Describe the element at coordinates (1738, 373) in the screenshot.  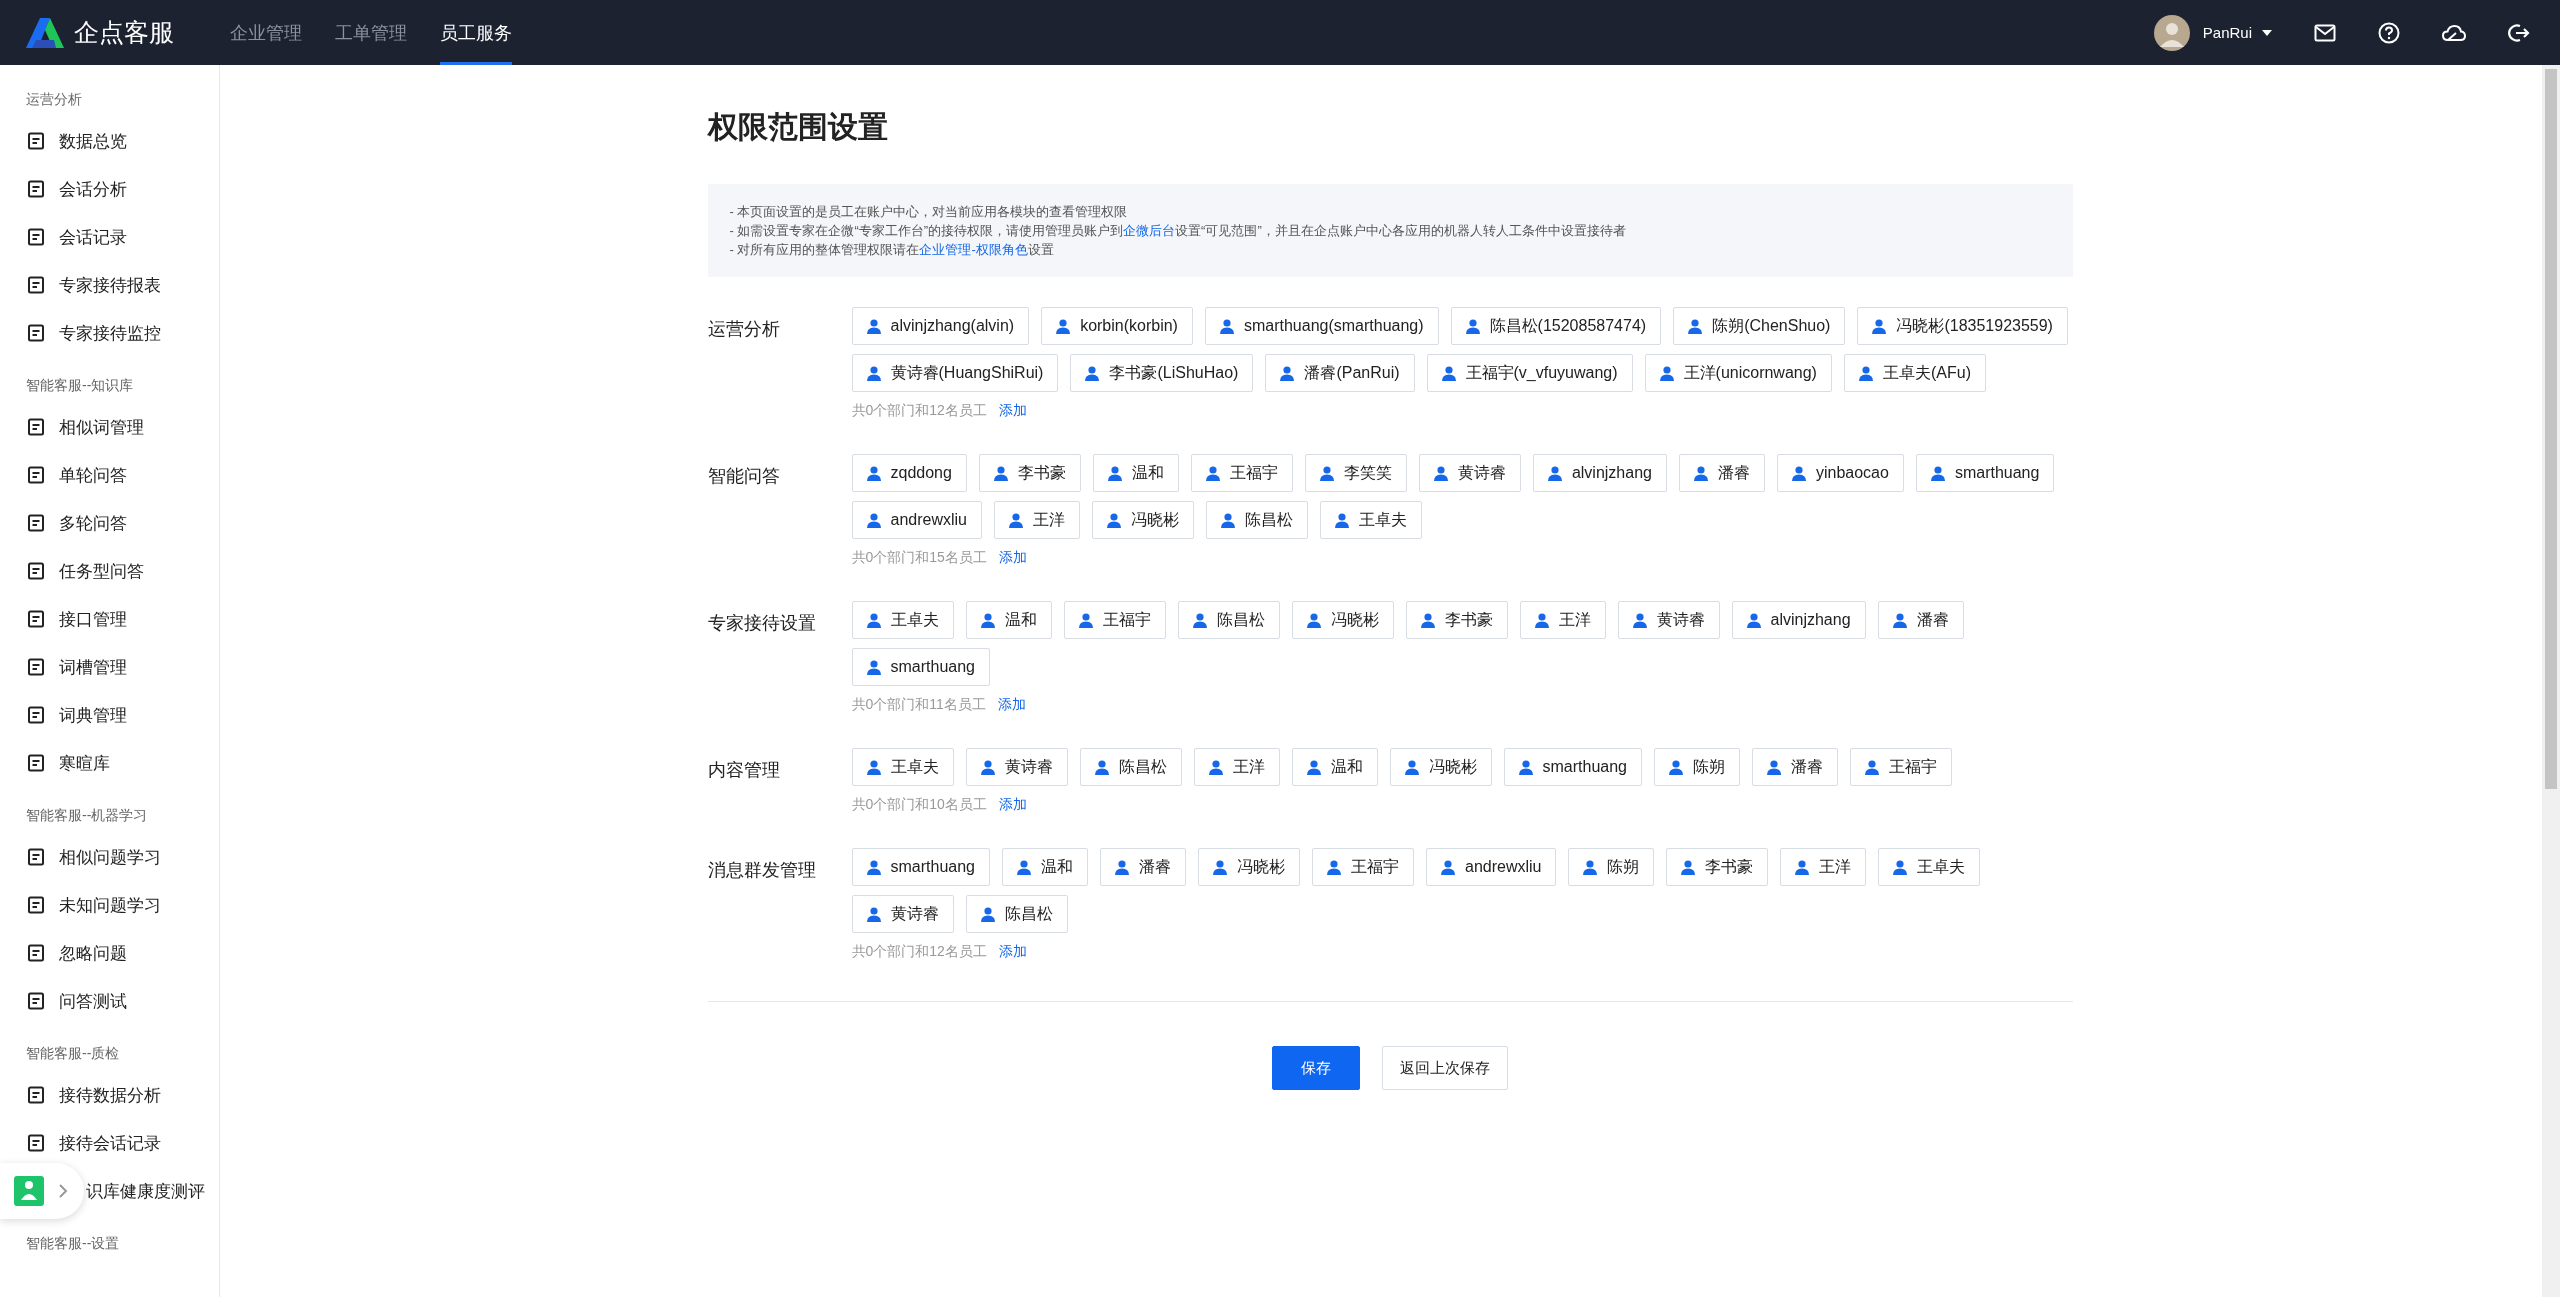
I see `member-tag: 王洋(unicornwang)` at that location.